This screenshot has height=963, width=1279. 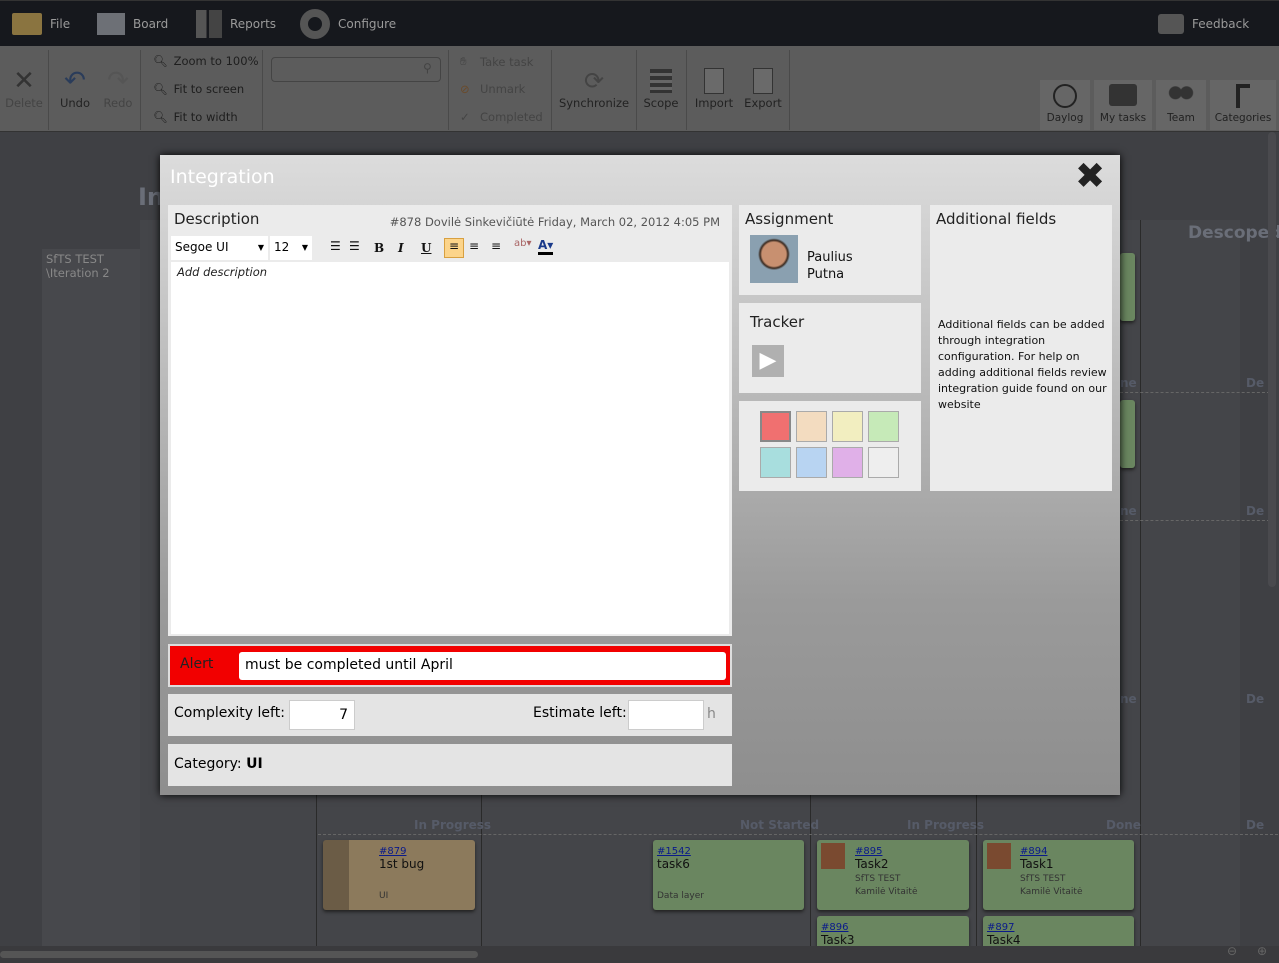 What do you see at coordinates (714, 103) in the screenshot?
I see `label: Import` at bounding box center [714, 103].